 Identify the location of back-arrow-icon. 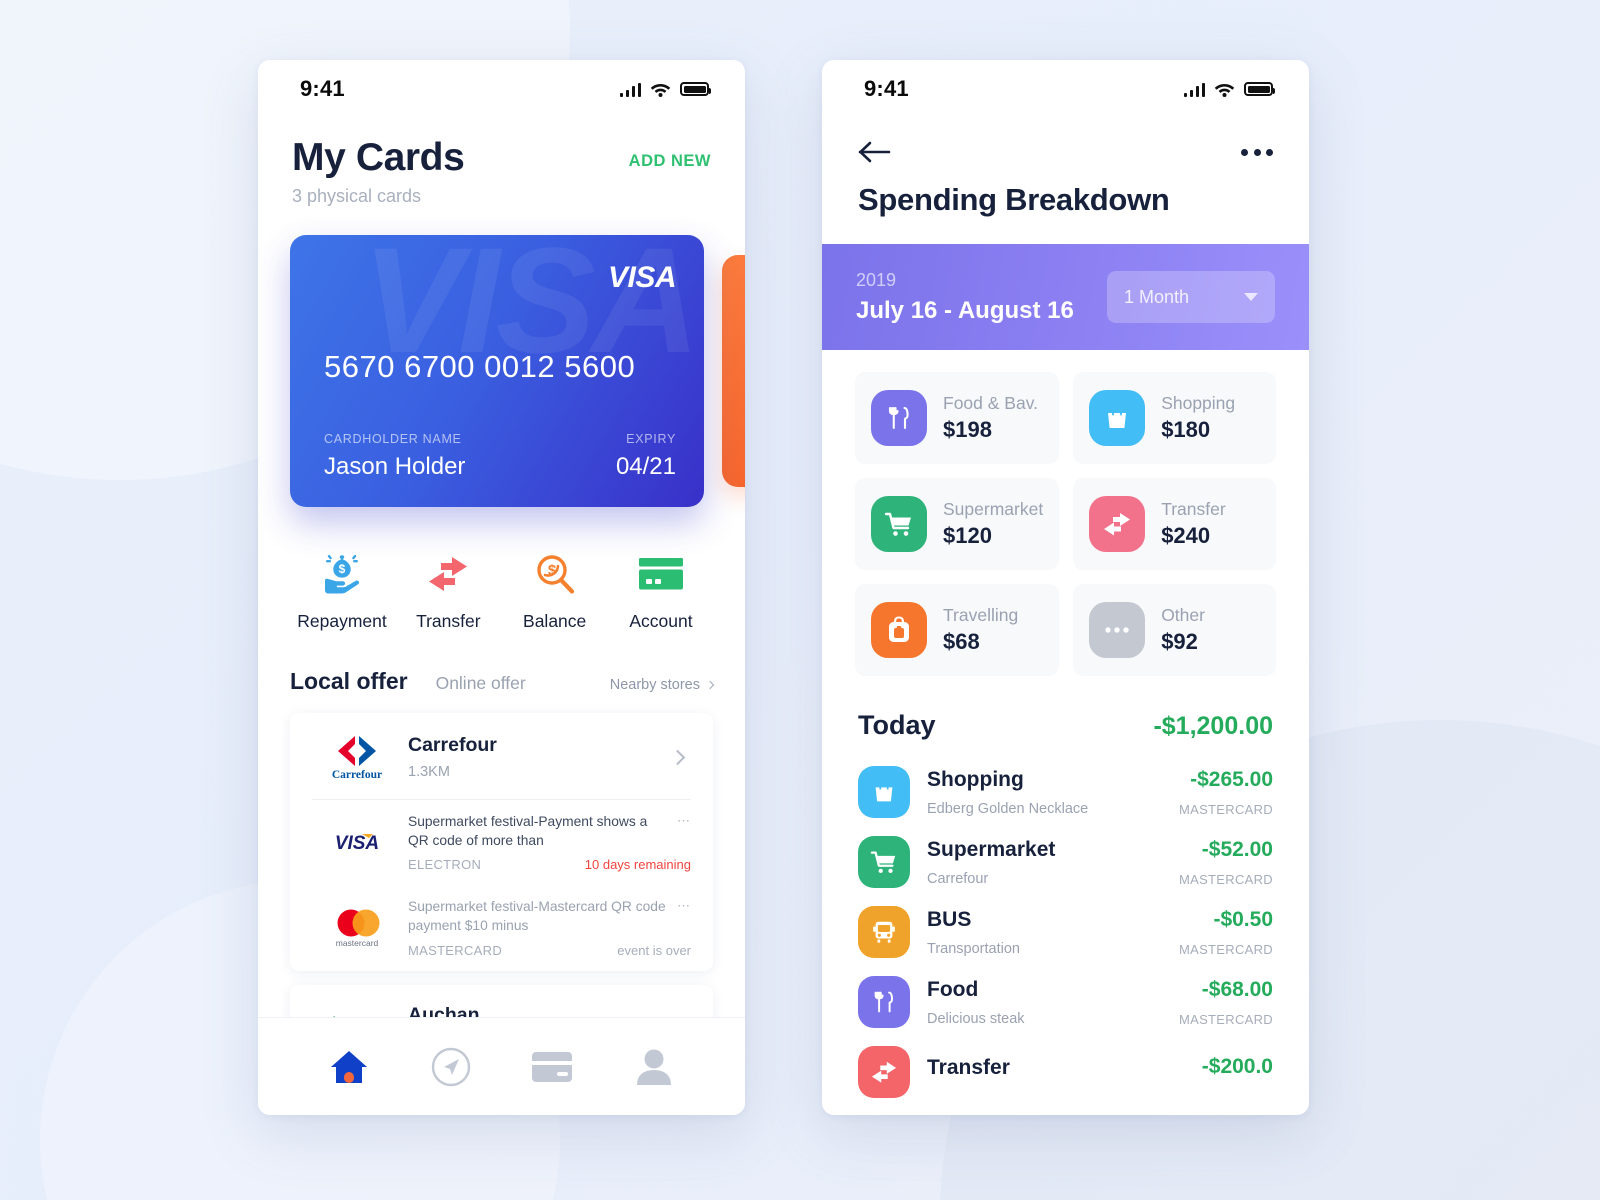
(875, 152).